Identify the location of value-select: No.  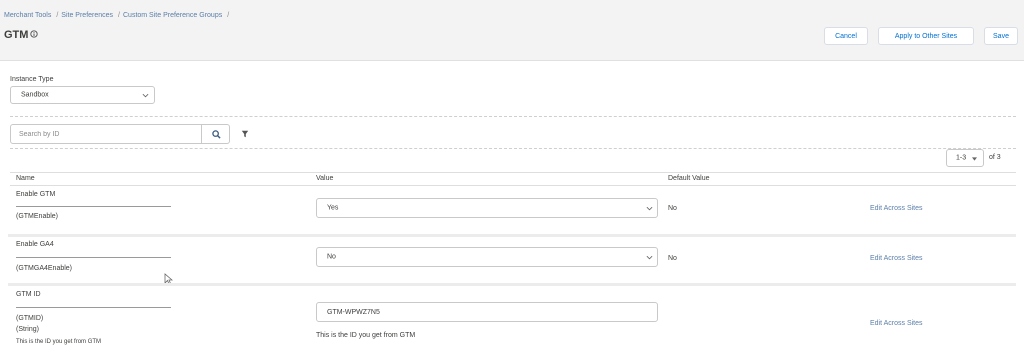
(487, 257).